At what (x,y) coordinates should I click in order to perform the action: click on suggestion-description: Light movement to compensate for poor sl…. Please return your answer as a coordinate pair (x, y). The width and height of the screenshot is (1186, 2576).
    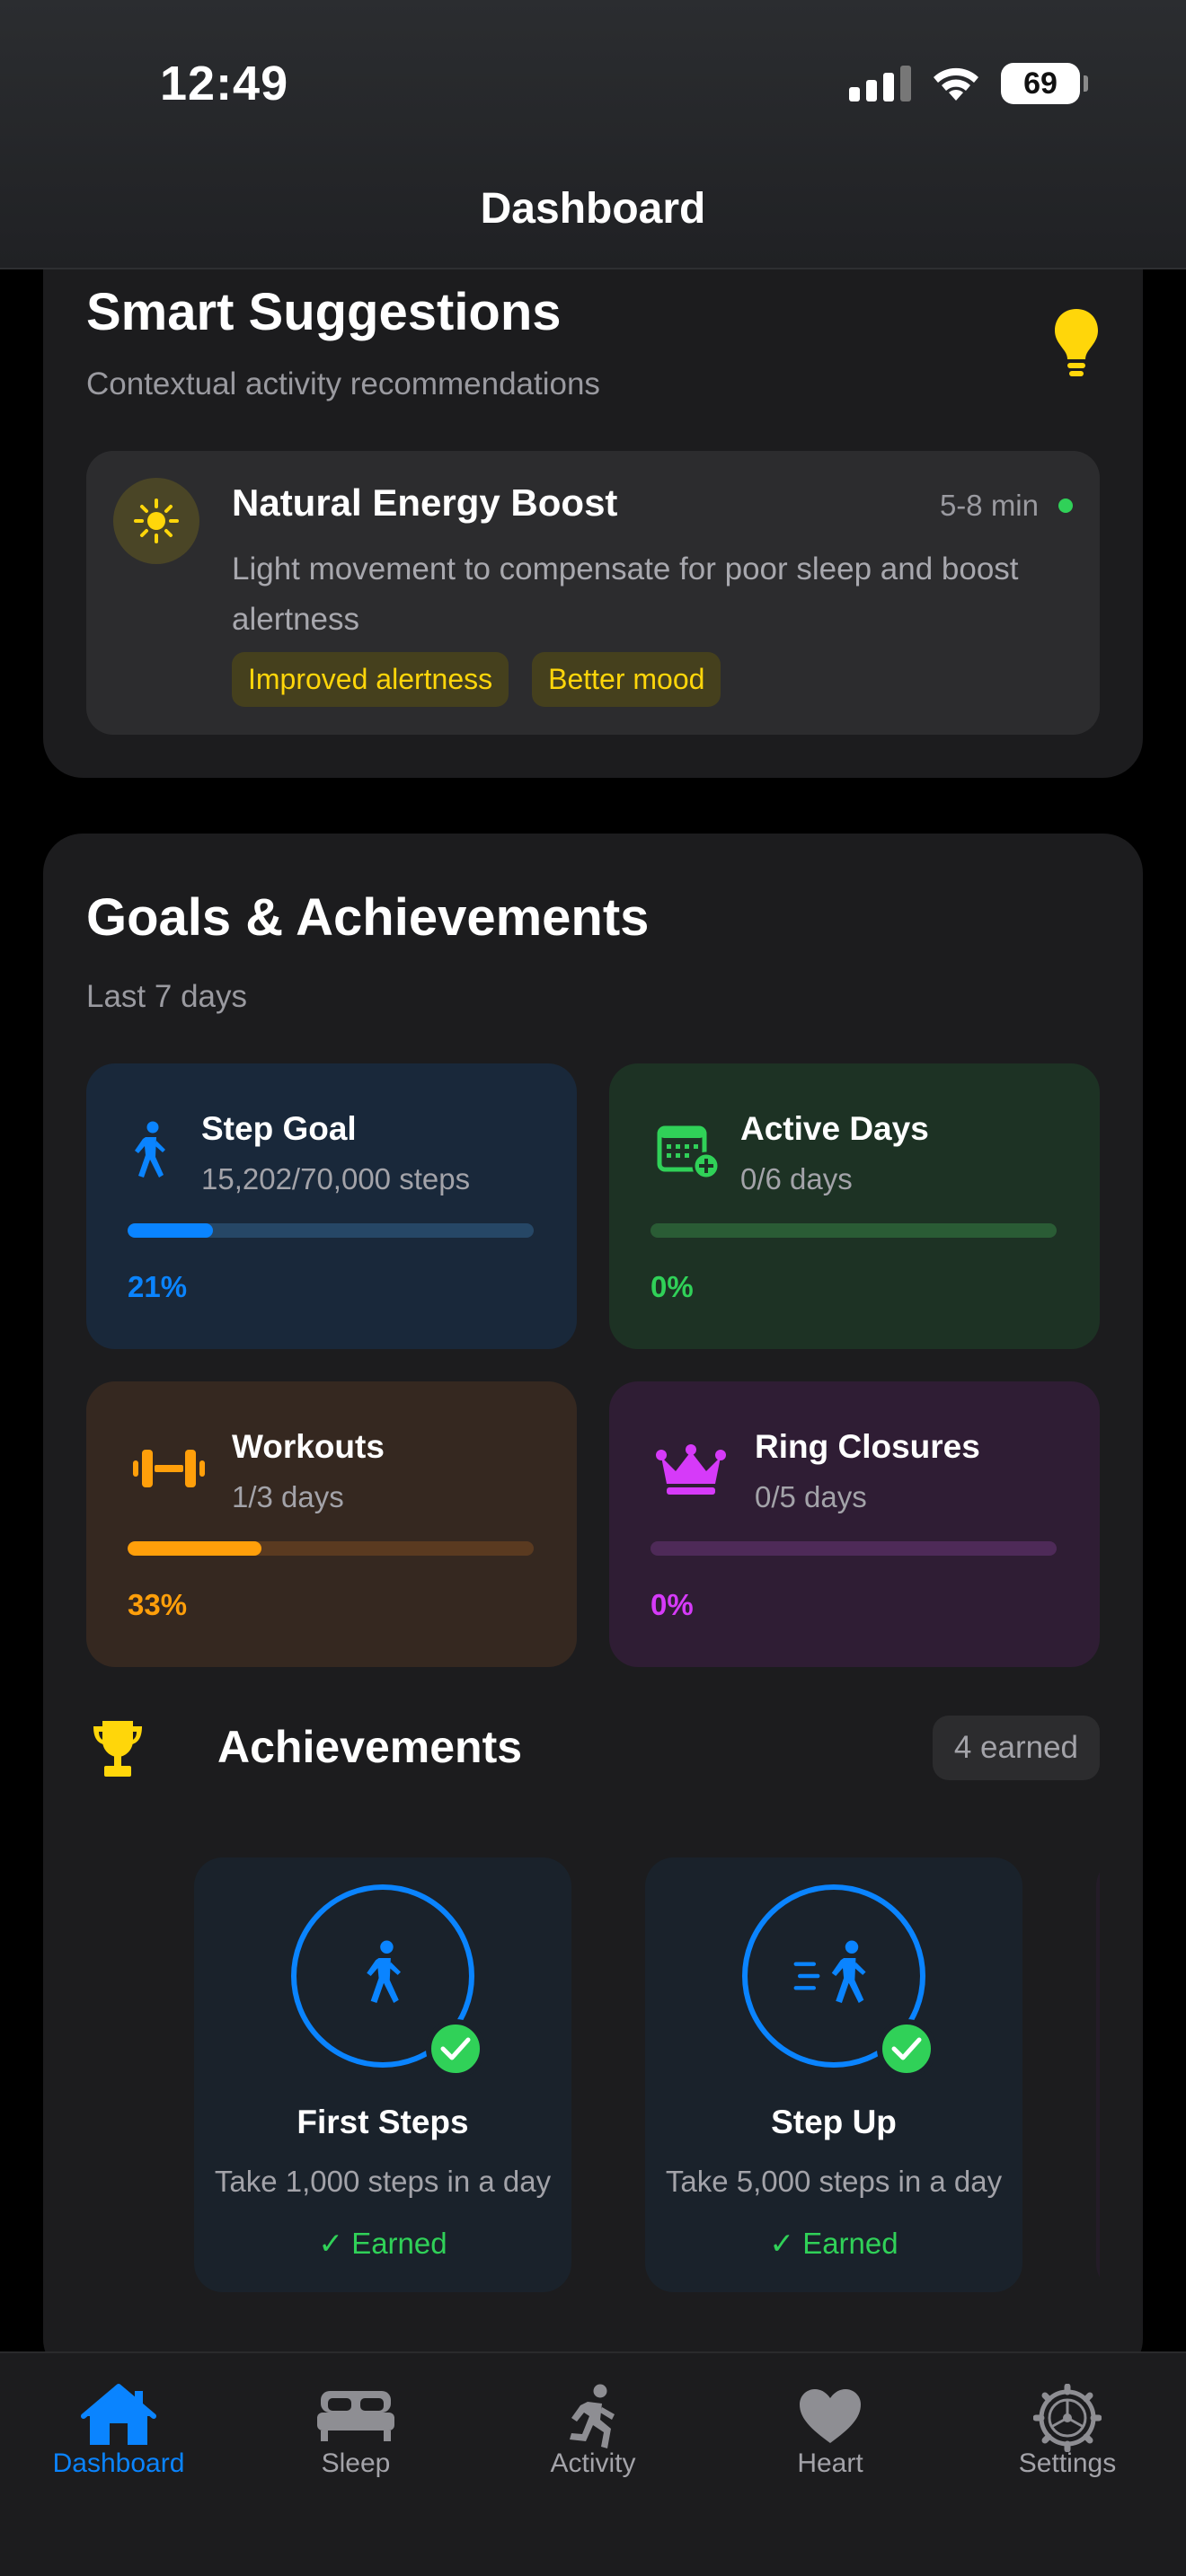
    Looking at the image, I should click on (625, 594).